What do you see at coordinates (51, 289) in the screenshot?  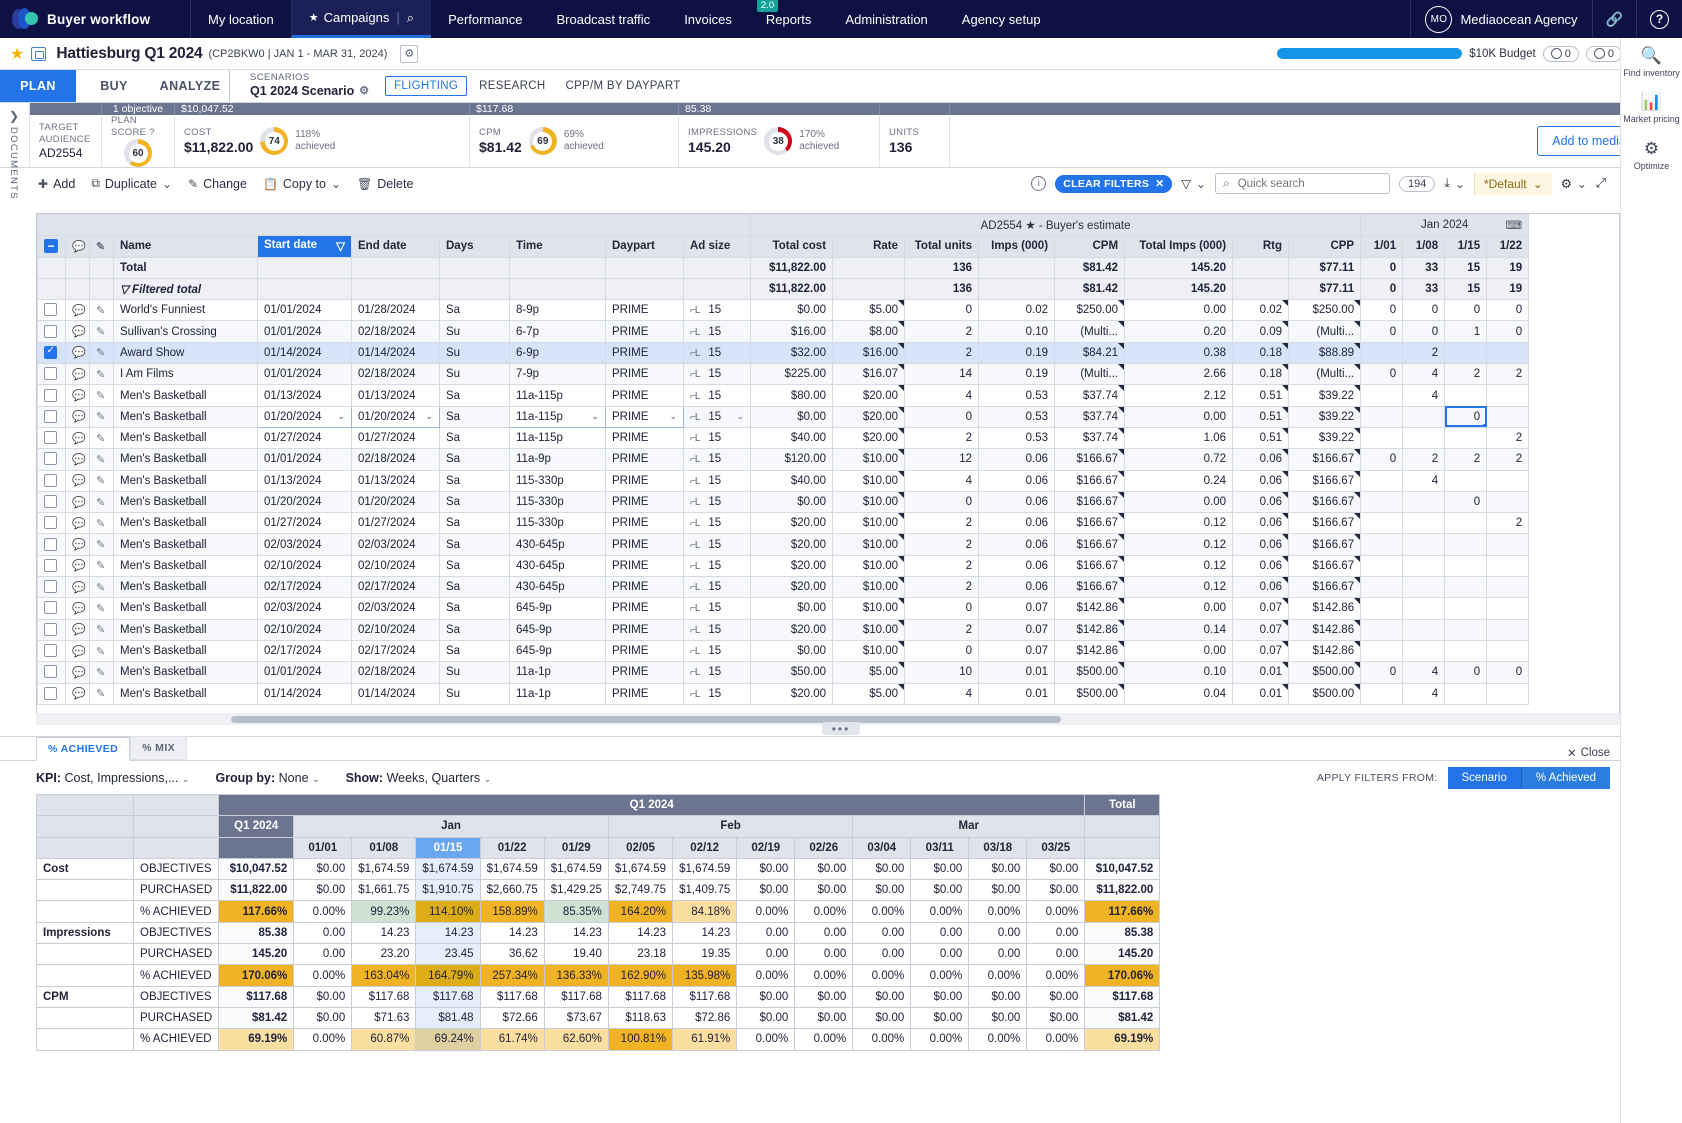 I see `row-expand-cell` at bounding box center [51, 289].